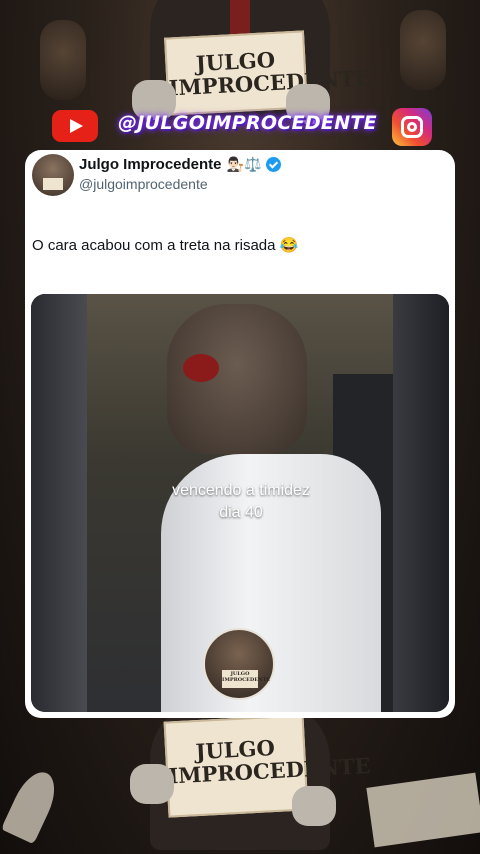 This screenshot has height=854, width=480. I want to click on lamp-left, so click(63, 60).